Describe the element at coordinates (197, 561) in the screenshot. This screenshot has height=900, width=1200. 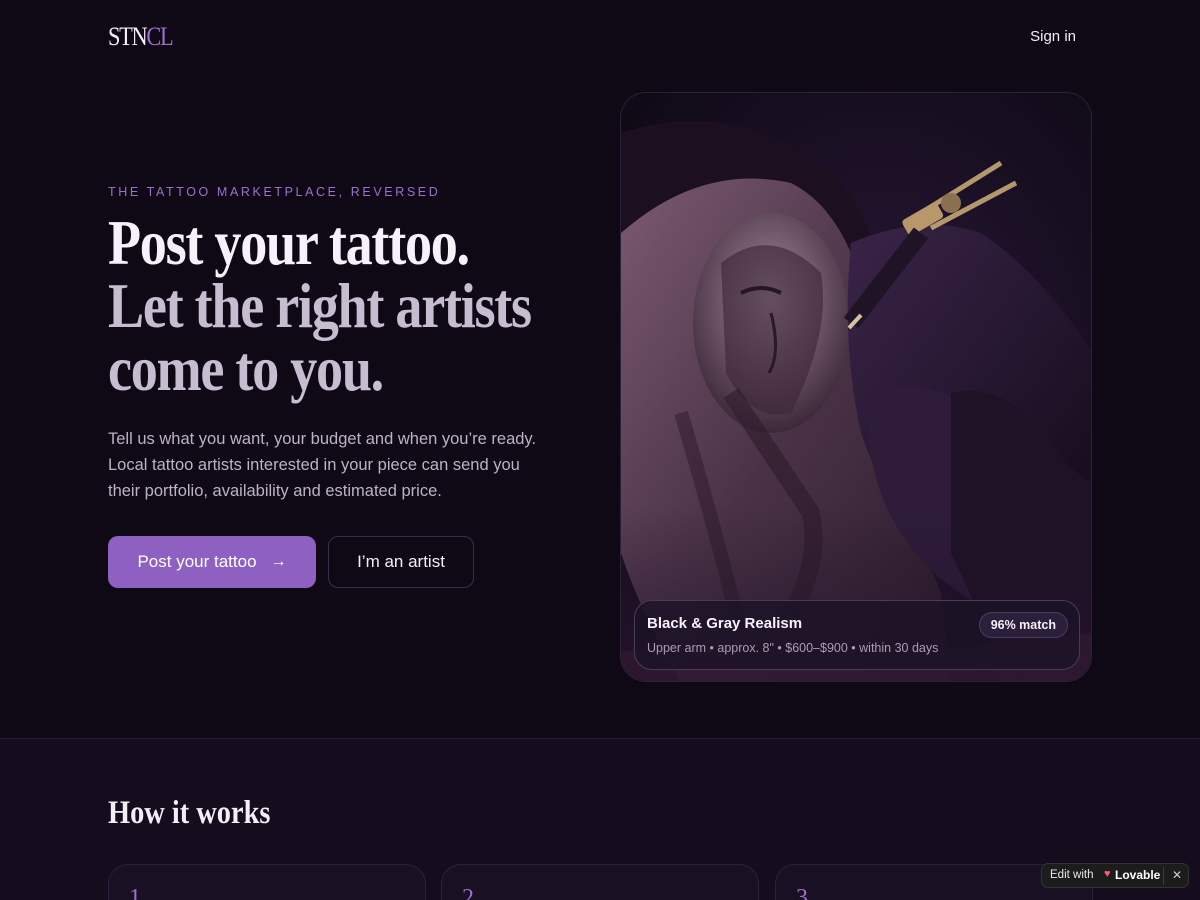
I see `post-tattoo-button-label: Post your tattoo` at that location.